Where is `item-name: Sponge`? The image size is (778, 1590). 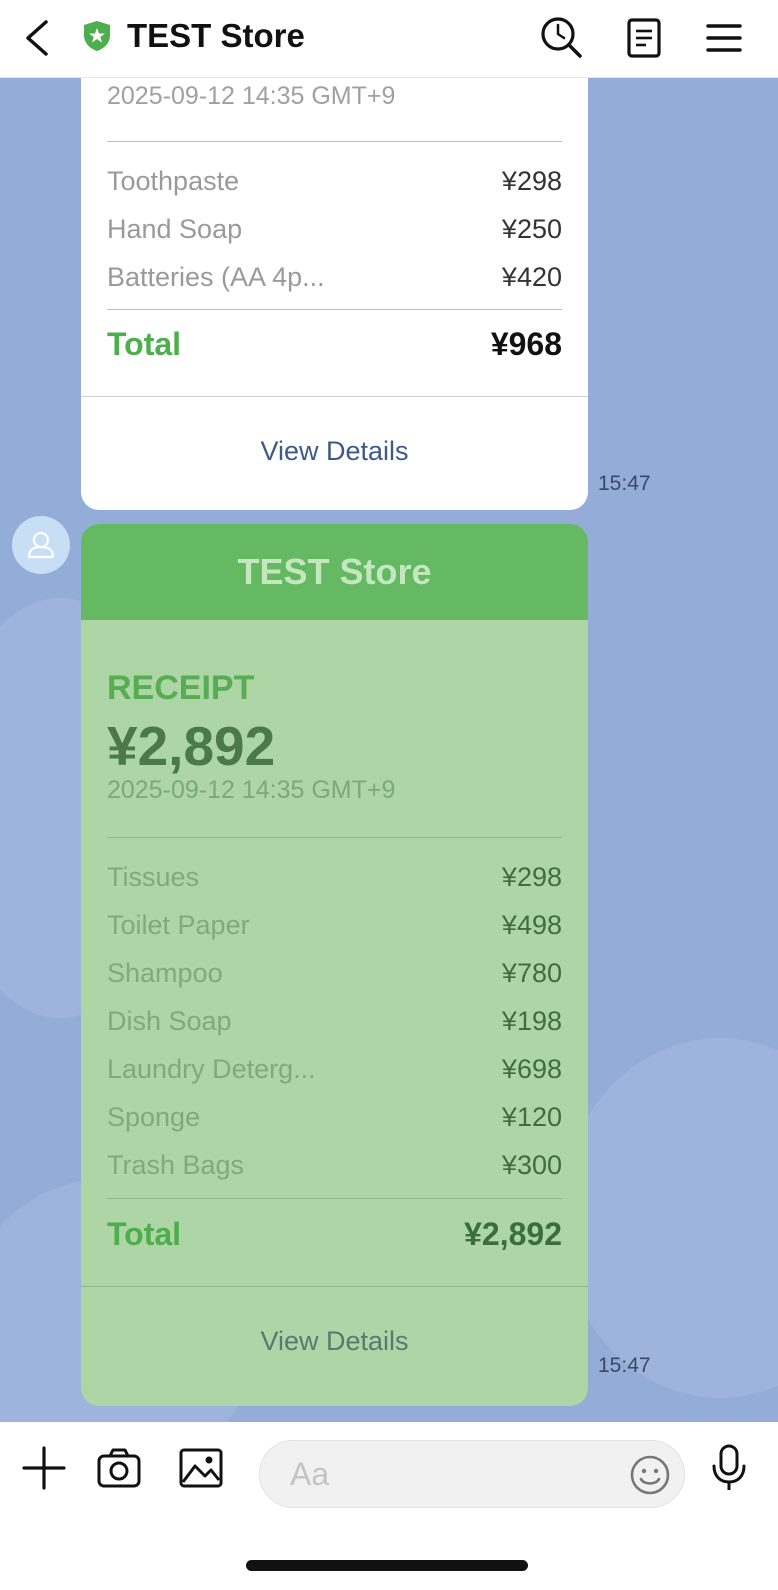 item-name: Sponge is located at coordinates (154, 1117).